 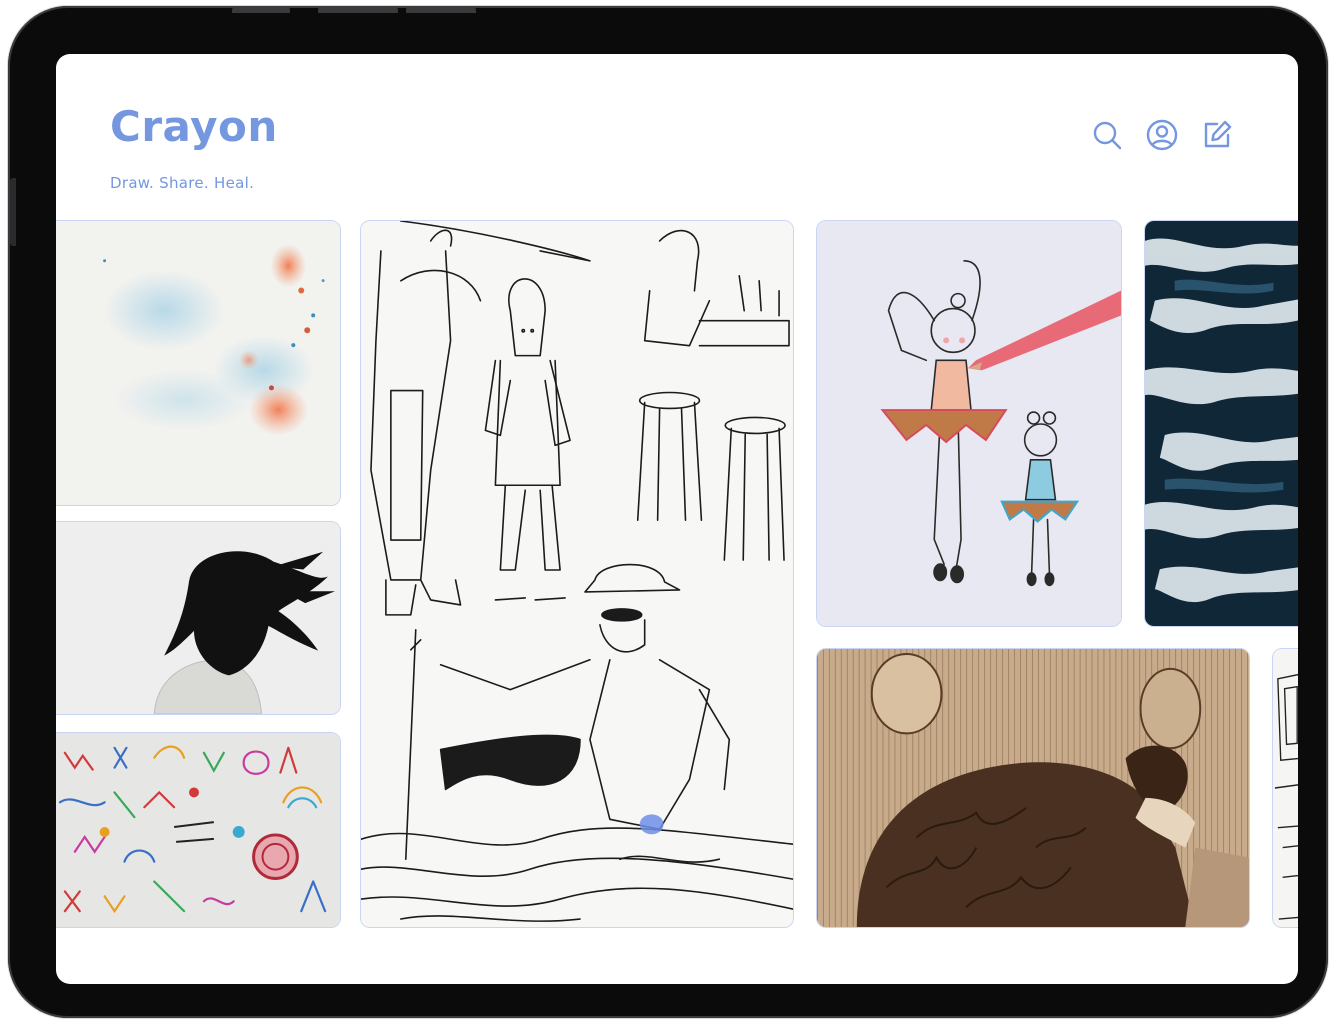 I want to click on artwork-card-sketch-partial, so click(x=1285, y=788).